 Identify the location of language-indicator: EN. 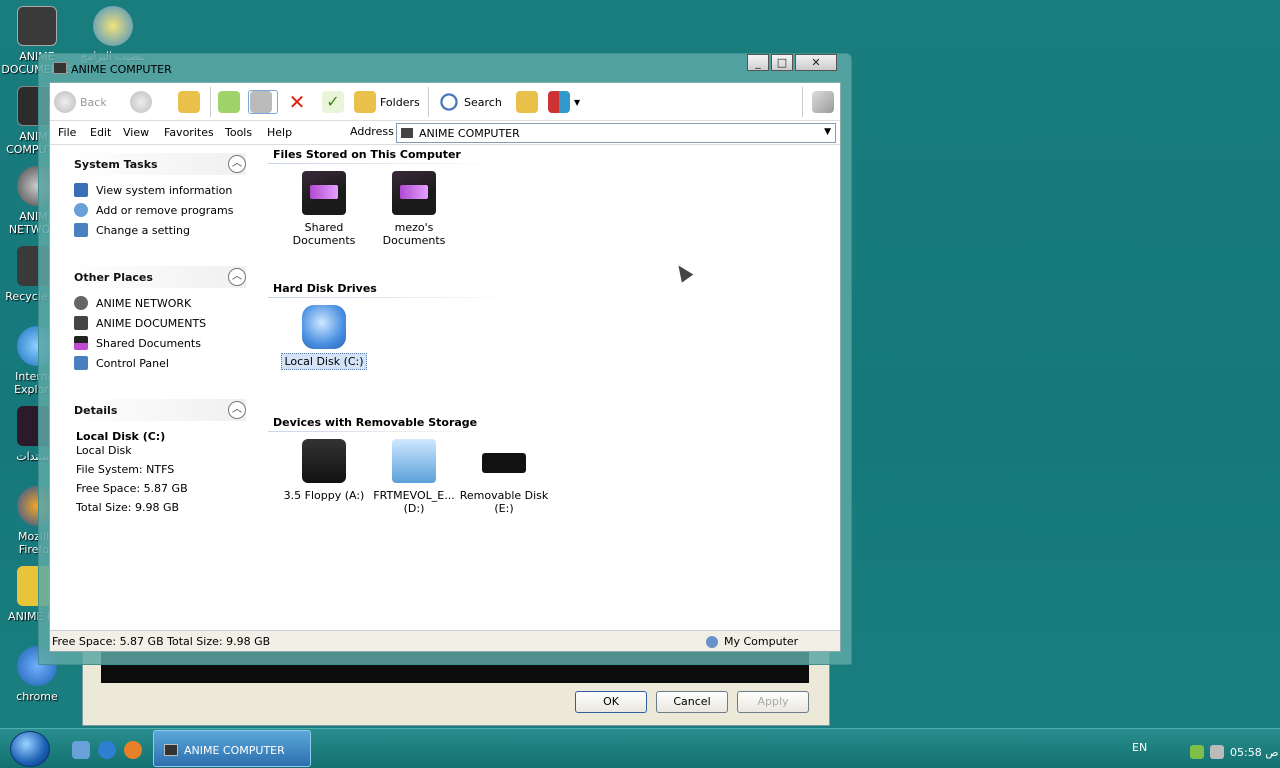
(1139, 747).